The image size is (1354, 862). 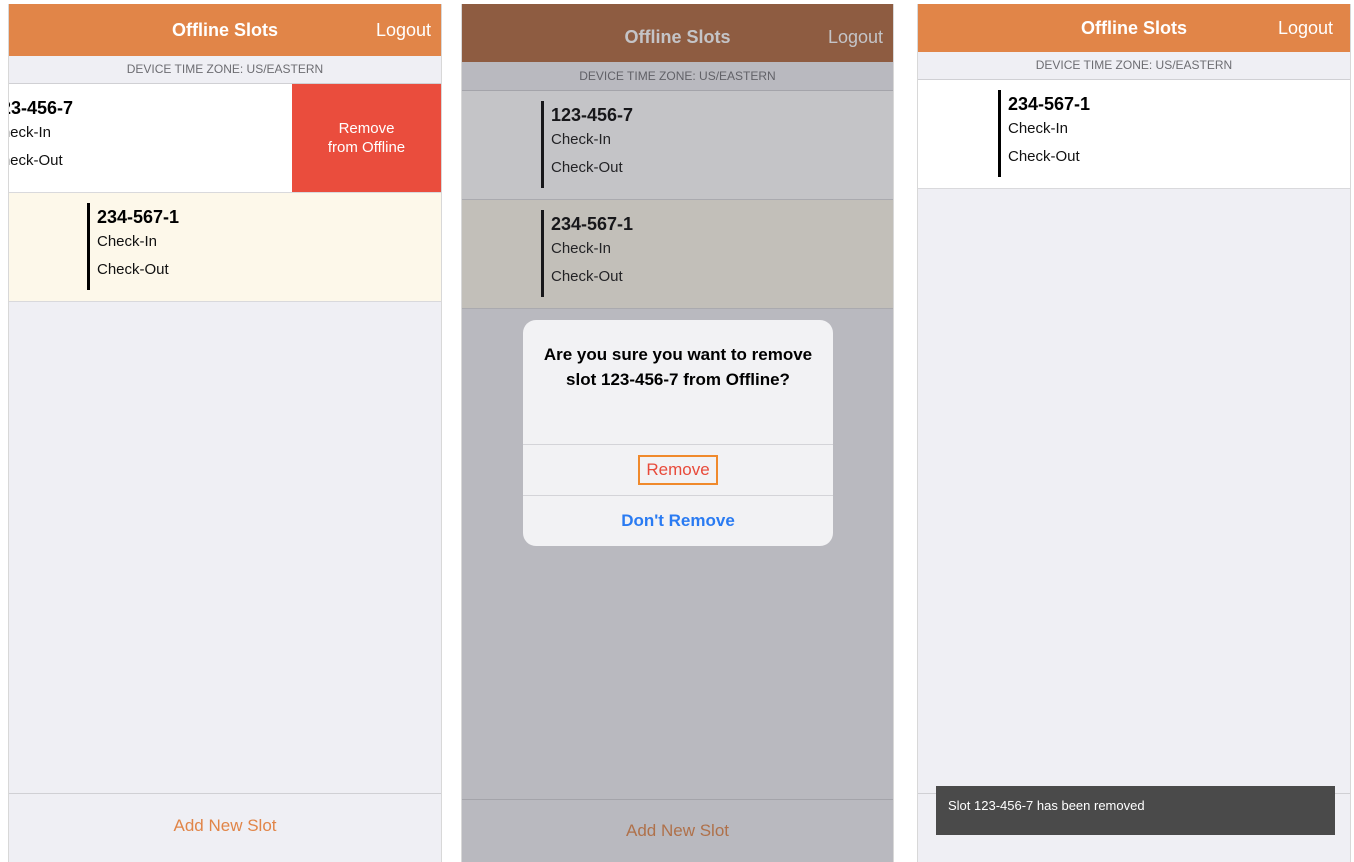 I want to click on alert-remove-label: Remove, so click(x=678, y=470).